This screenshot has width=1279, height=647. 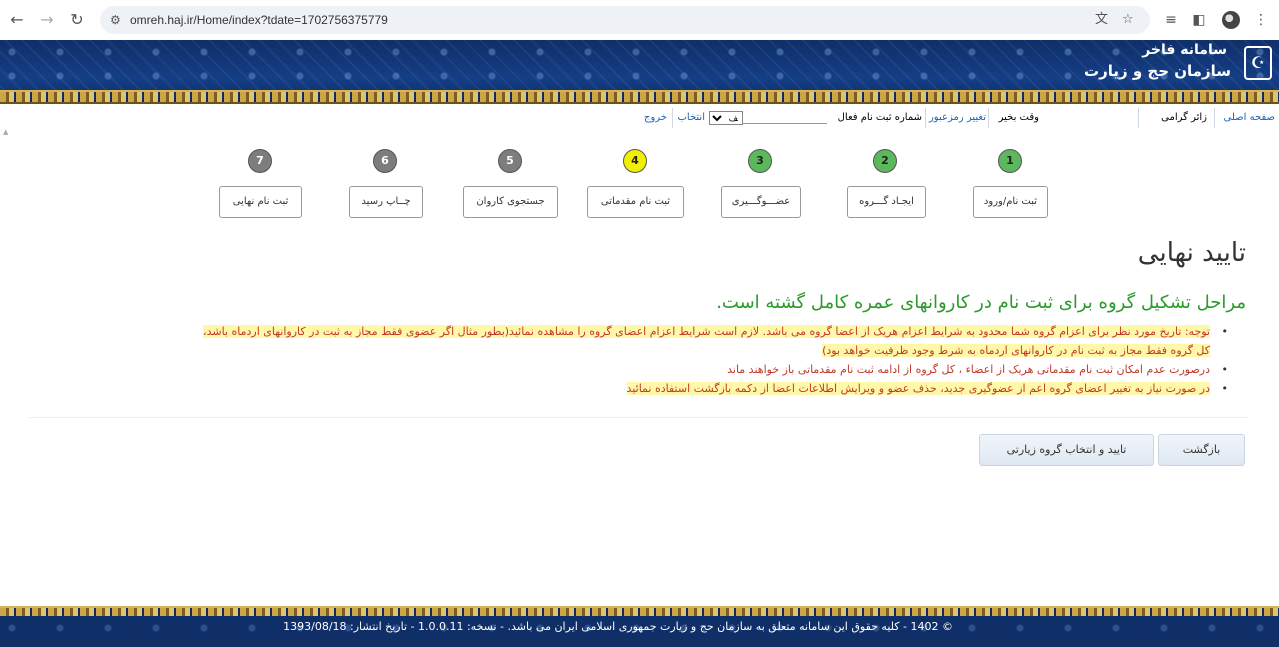 I want to click on brand-subtitle: سازمان حج و زیارت, so click(x=1157, y=71).